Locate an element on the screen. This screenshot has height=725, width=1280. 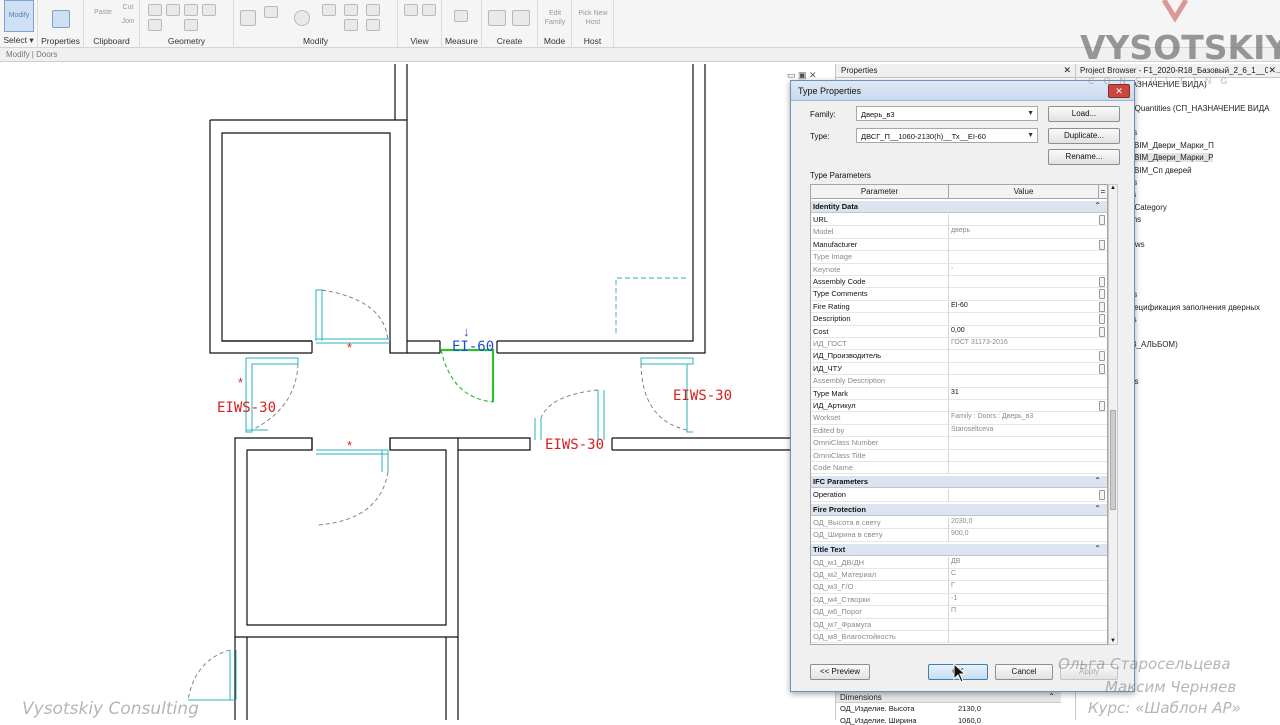
parameter-row: ИД_Артикул is located at coordinates (959, 406).